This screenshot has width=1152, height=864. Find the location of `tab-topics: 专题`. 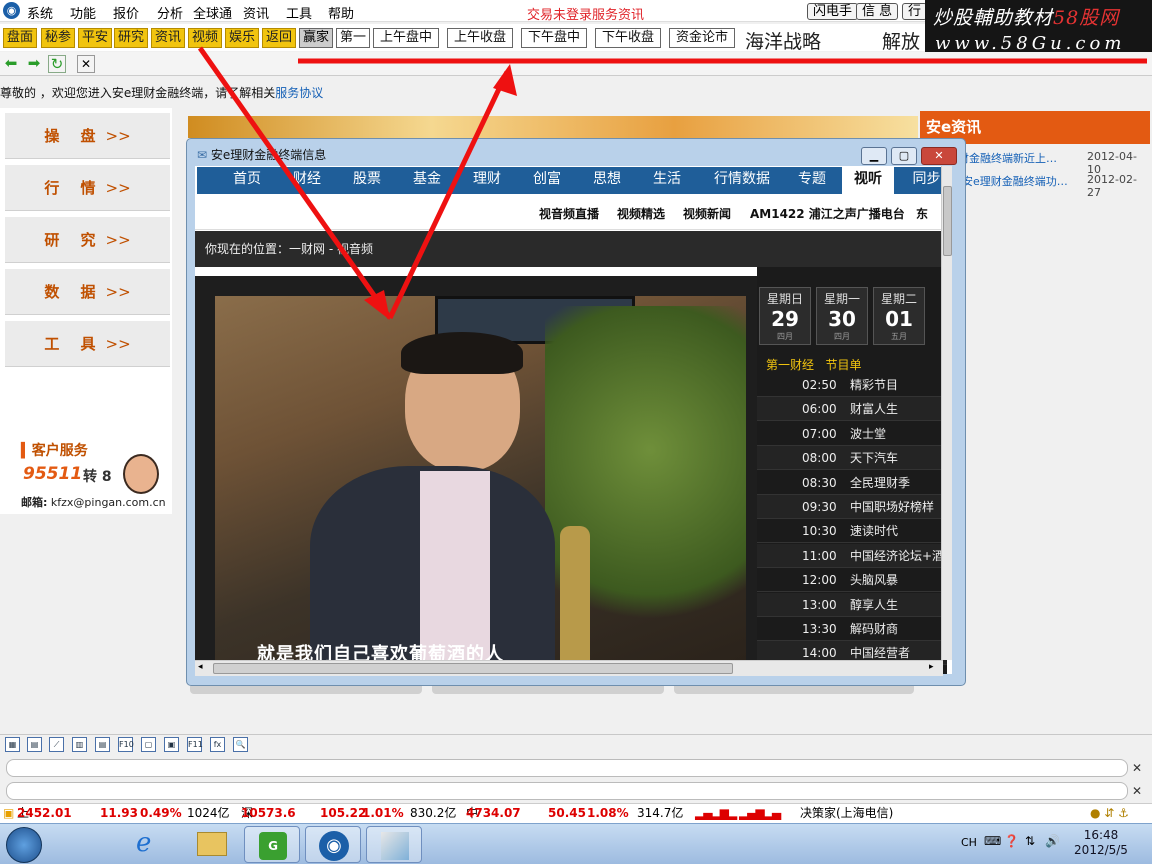

tab-topics: 专题 is located at coordinates (812, 180).